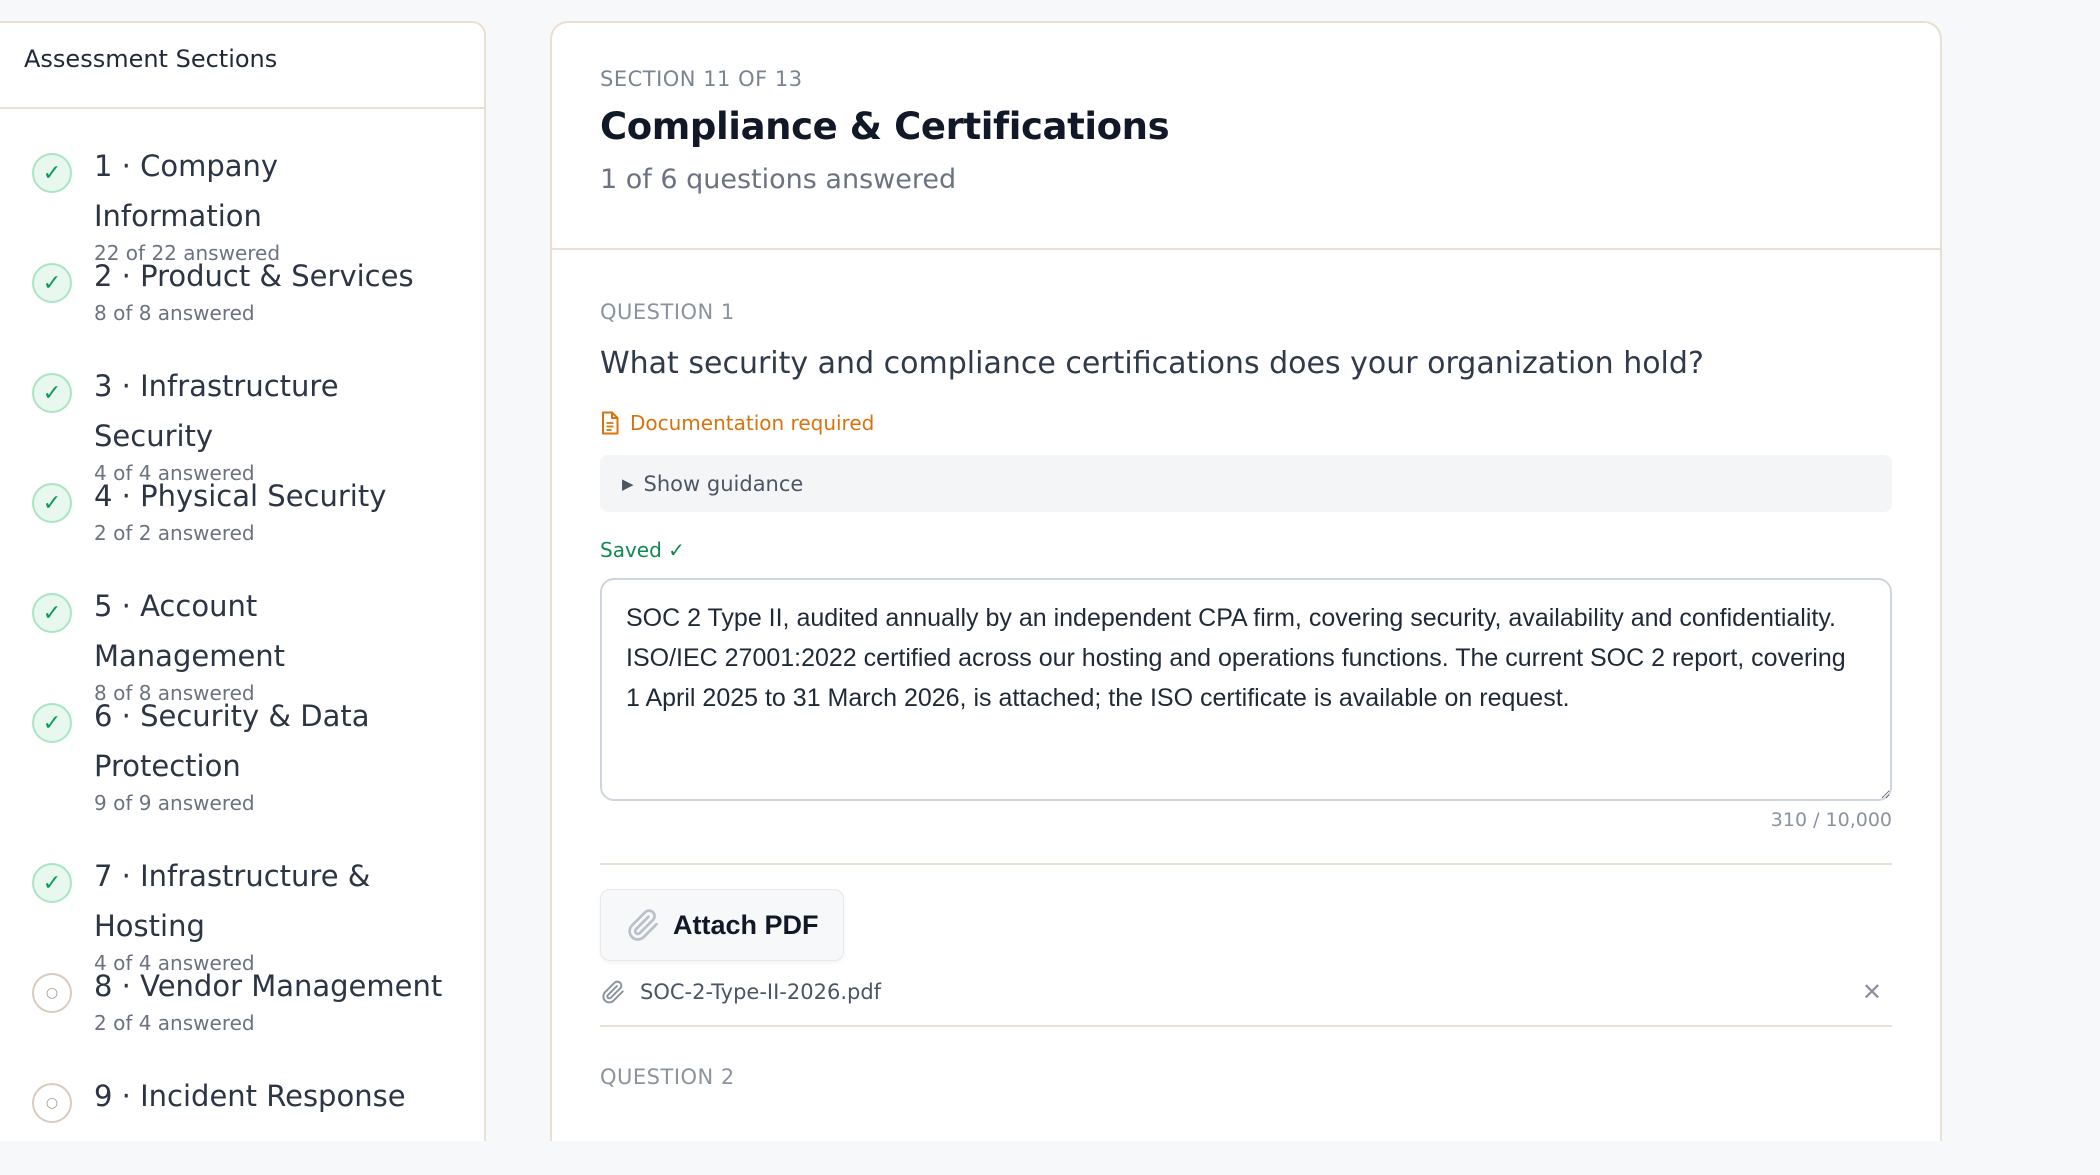 The width and height of the screenshot is (2100, 1175). I want to click on question-2-label: QUESTION 2, so click(667, 1077).